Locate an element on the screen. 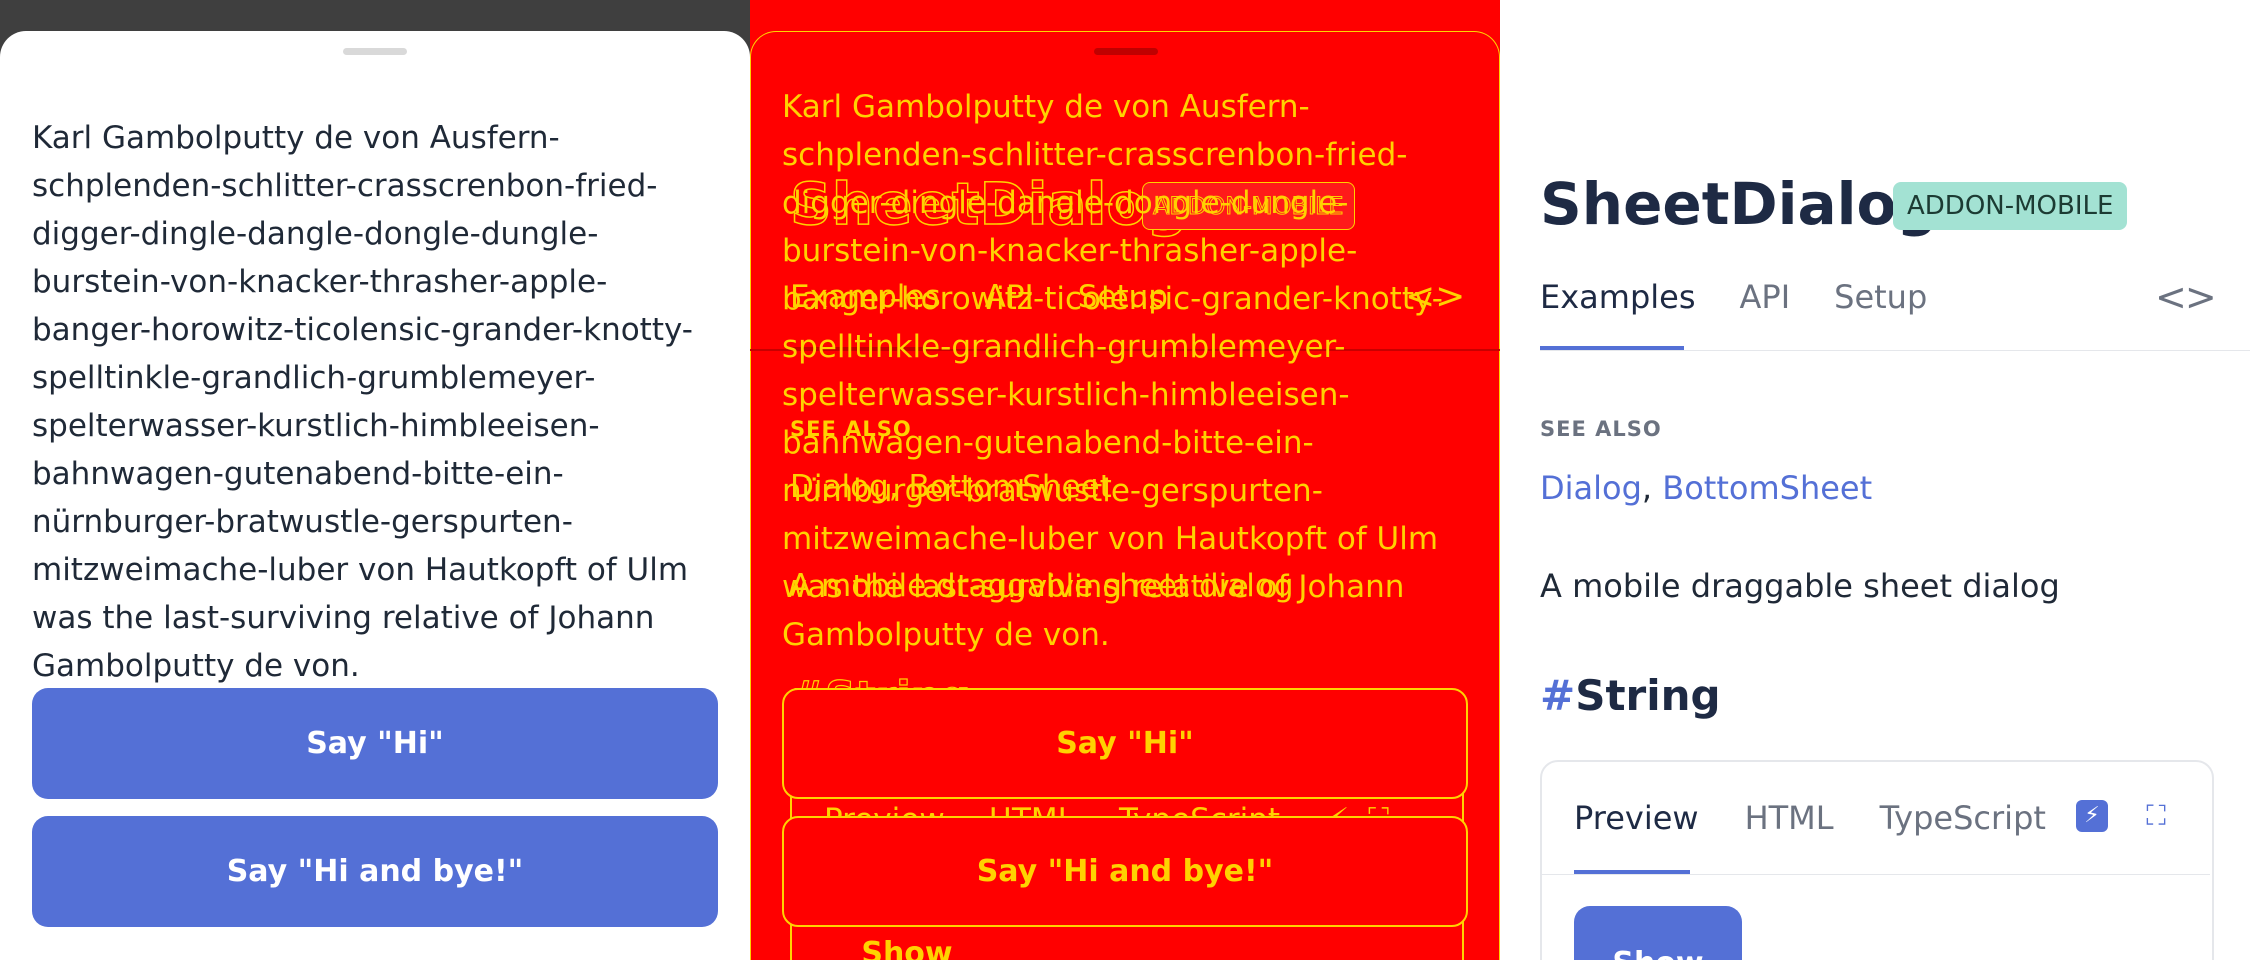 The width and height of the screenshot is (2250, 960). code-tabs: Preview HTML TypeScript is located at coordinates (1833, 818).